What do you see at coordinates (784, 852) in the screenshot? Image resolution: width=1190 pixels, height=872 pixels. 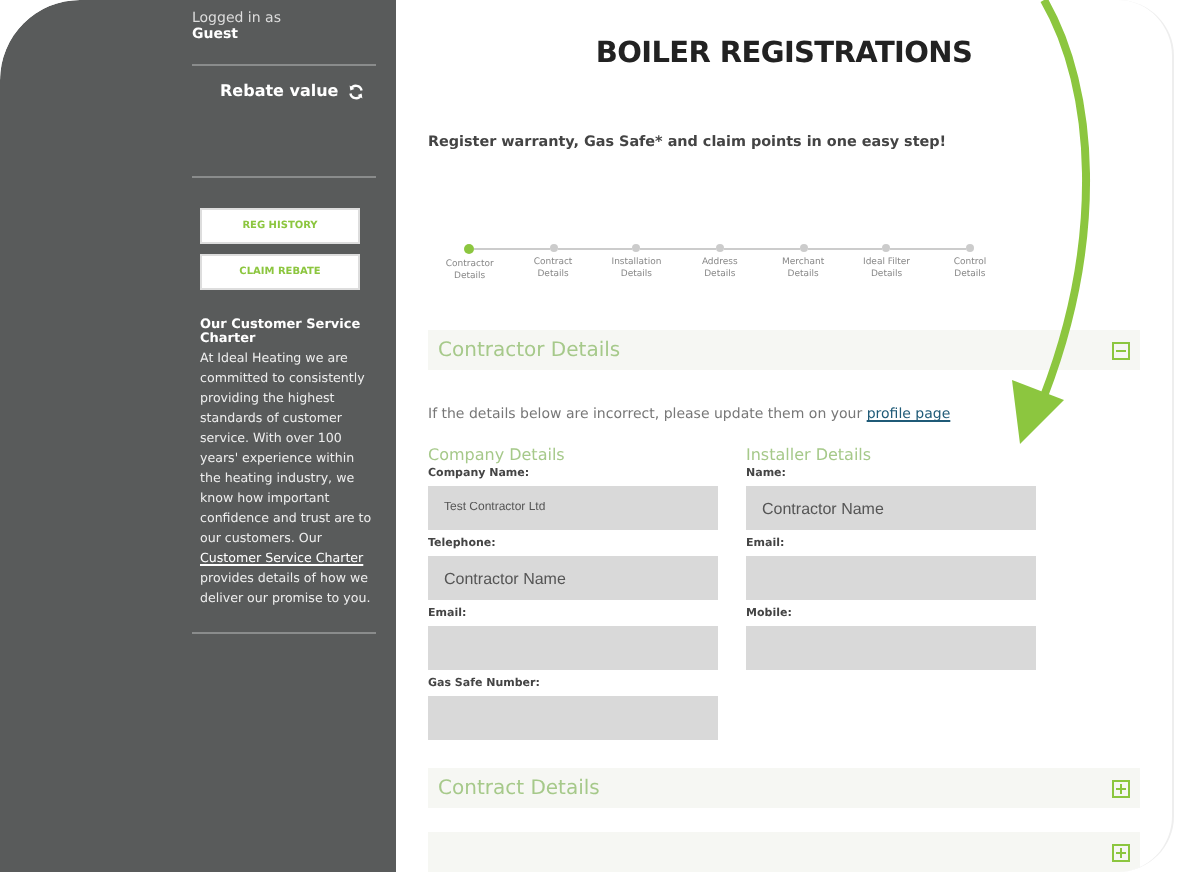 I see `accordion-header` at bounding box center [784, 852].